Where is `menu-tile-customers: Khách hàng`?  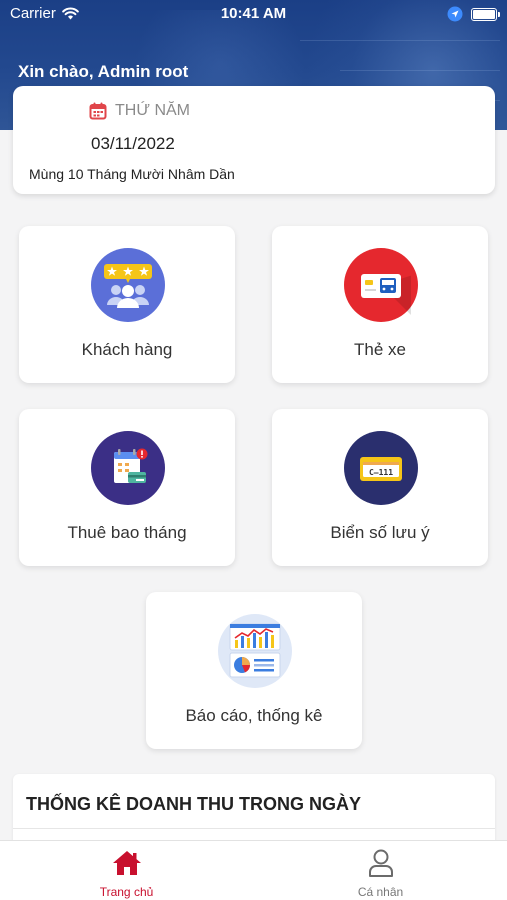
menu-tile-customers: Khách hàng is located at coordinates (127, 304).